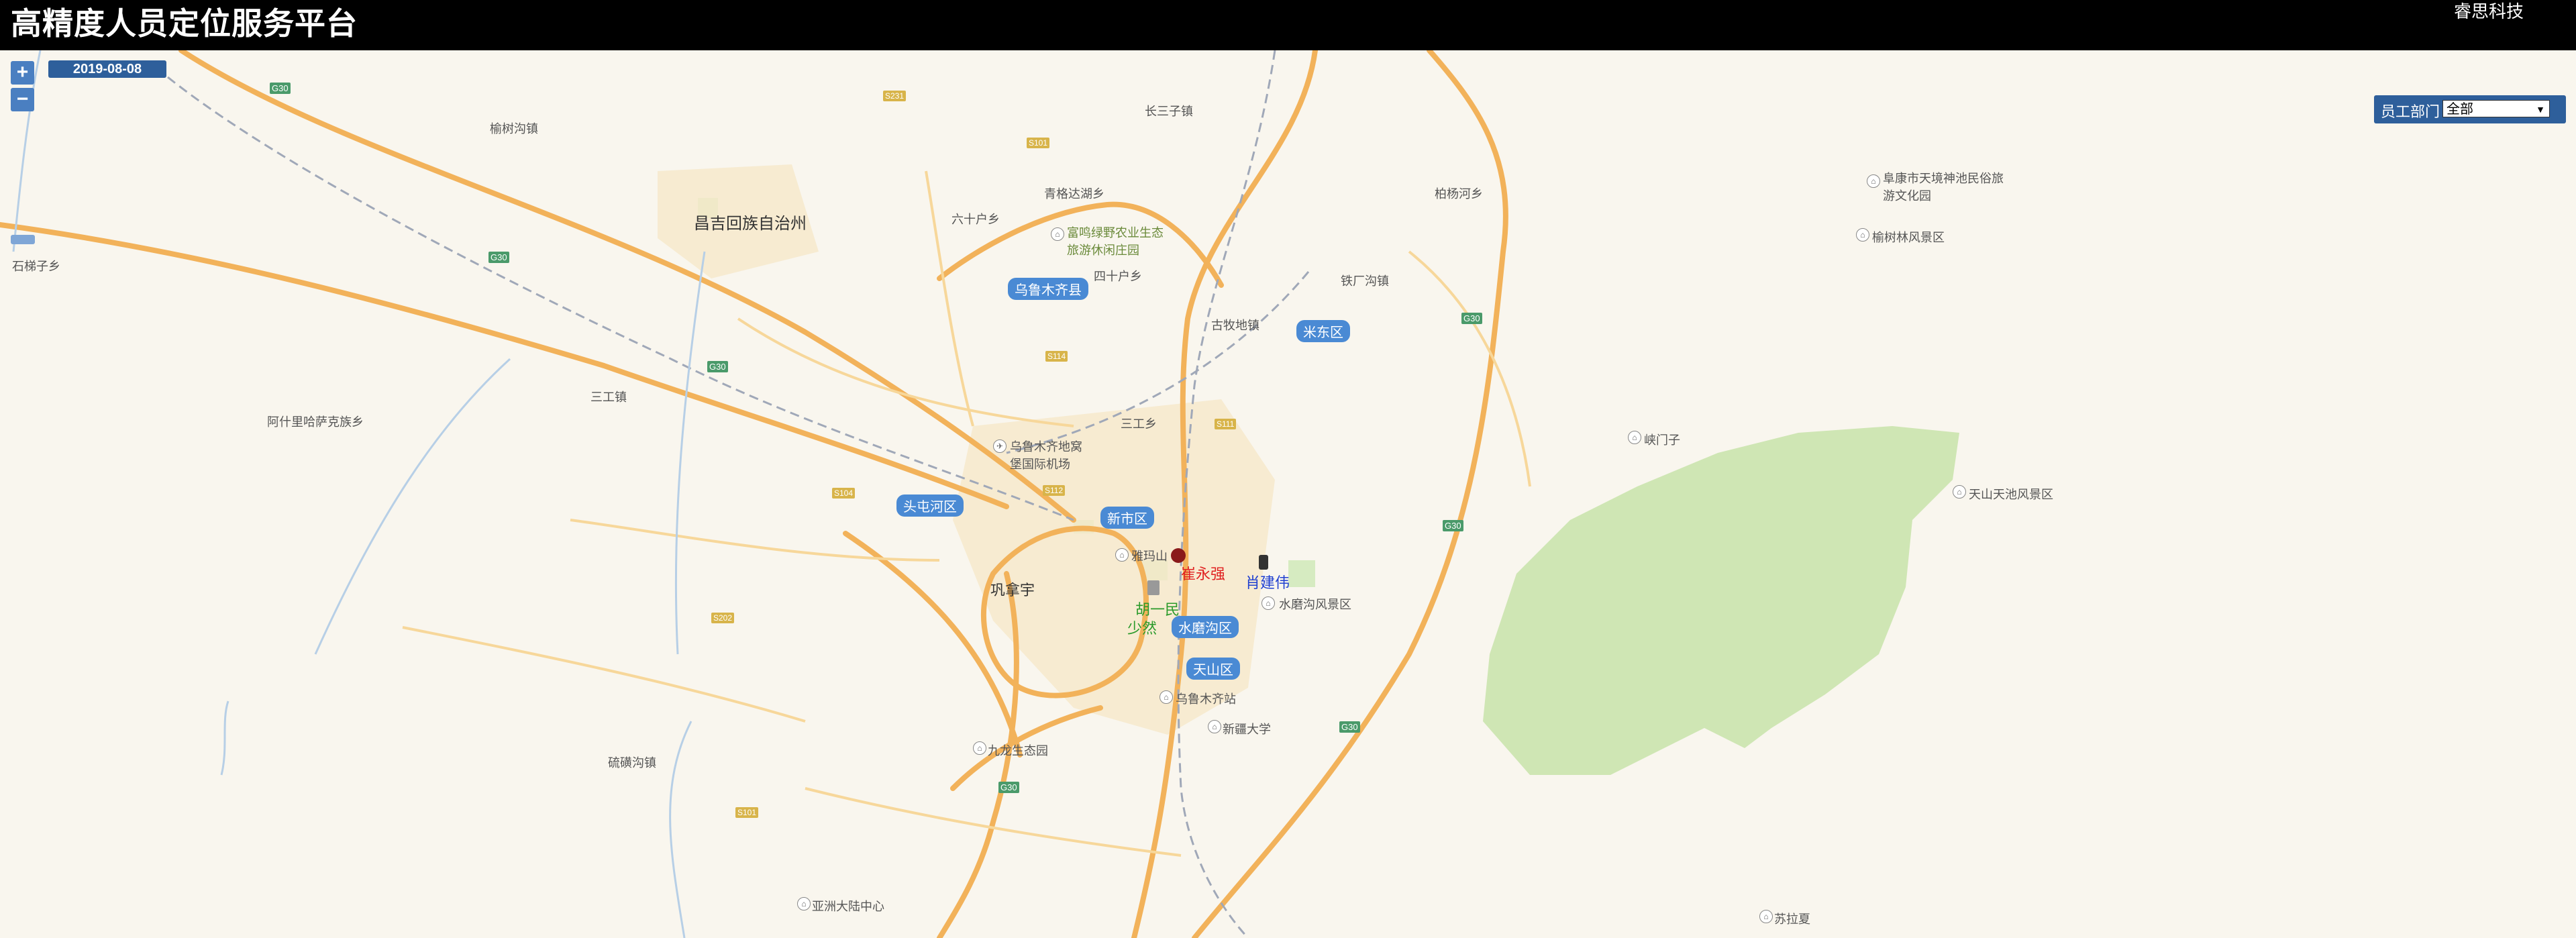  Describe the element at coordinates (930, 506) in the screenshot. I see `district-label: 头屯河区` at that location.